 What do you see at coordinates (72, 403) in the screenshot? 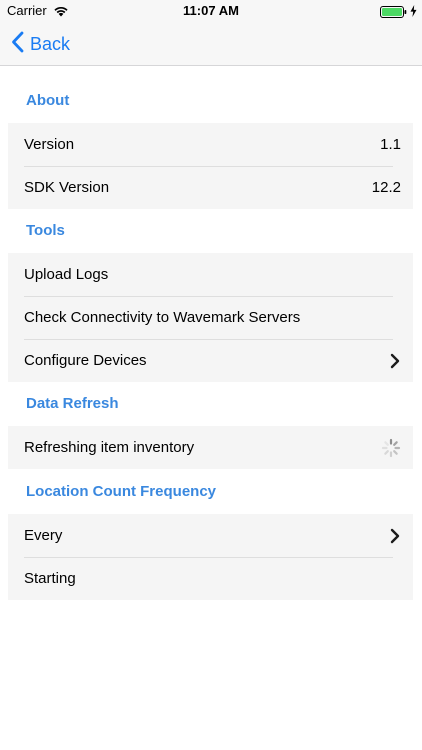
I see `section-header-data-refresh: Data Refresh` at bounding box center [72, 403].